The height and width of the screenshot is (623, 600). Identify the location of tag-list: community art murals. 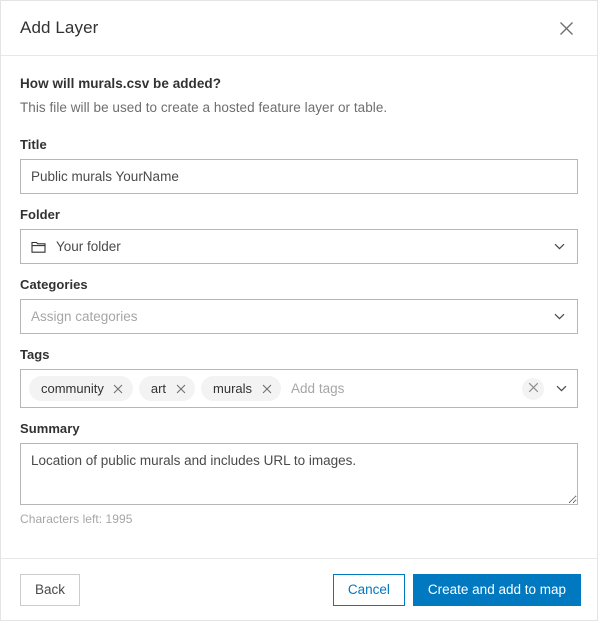
(158, 388).